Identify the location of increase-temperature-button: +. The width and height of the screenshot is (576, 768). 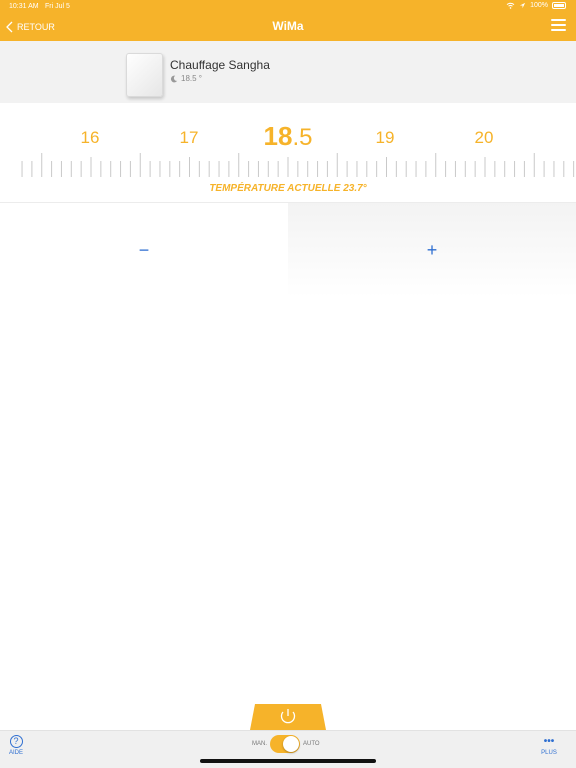
(432, 250).